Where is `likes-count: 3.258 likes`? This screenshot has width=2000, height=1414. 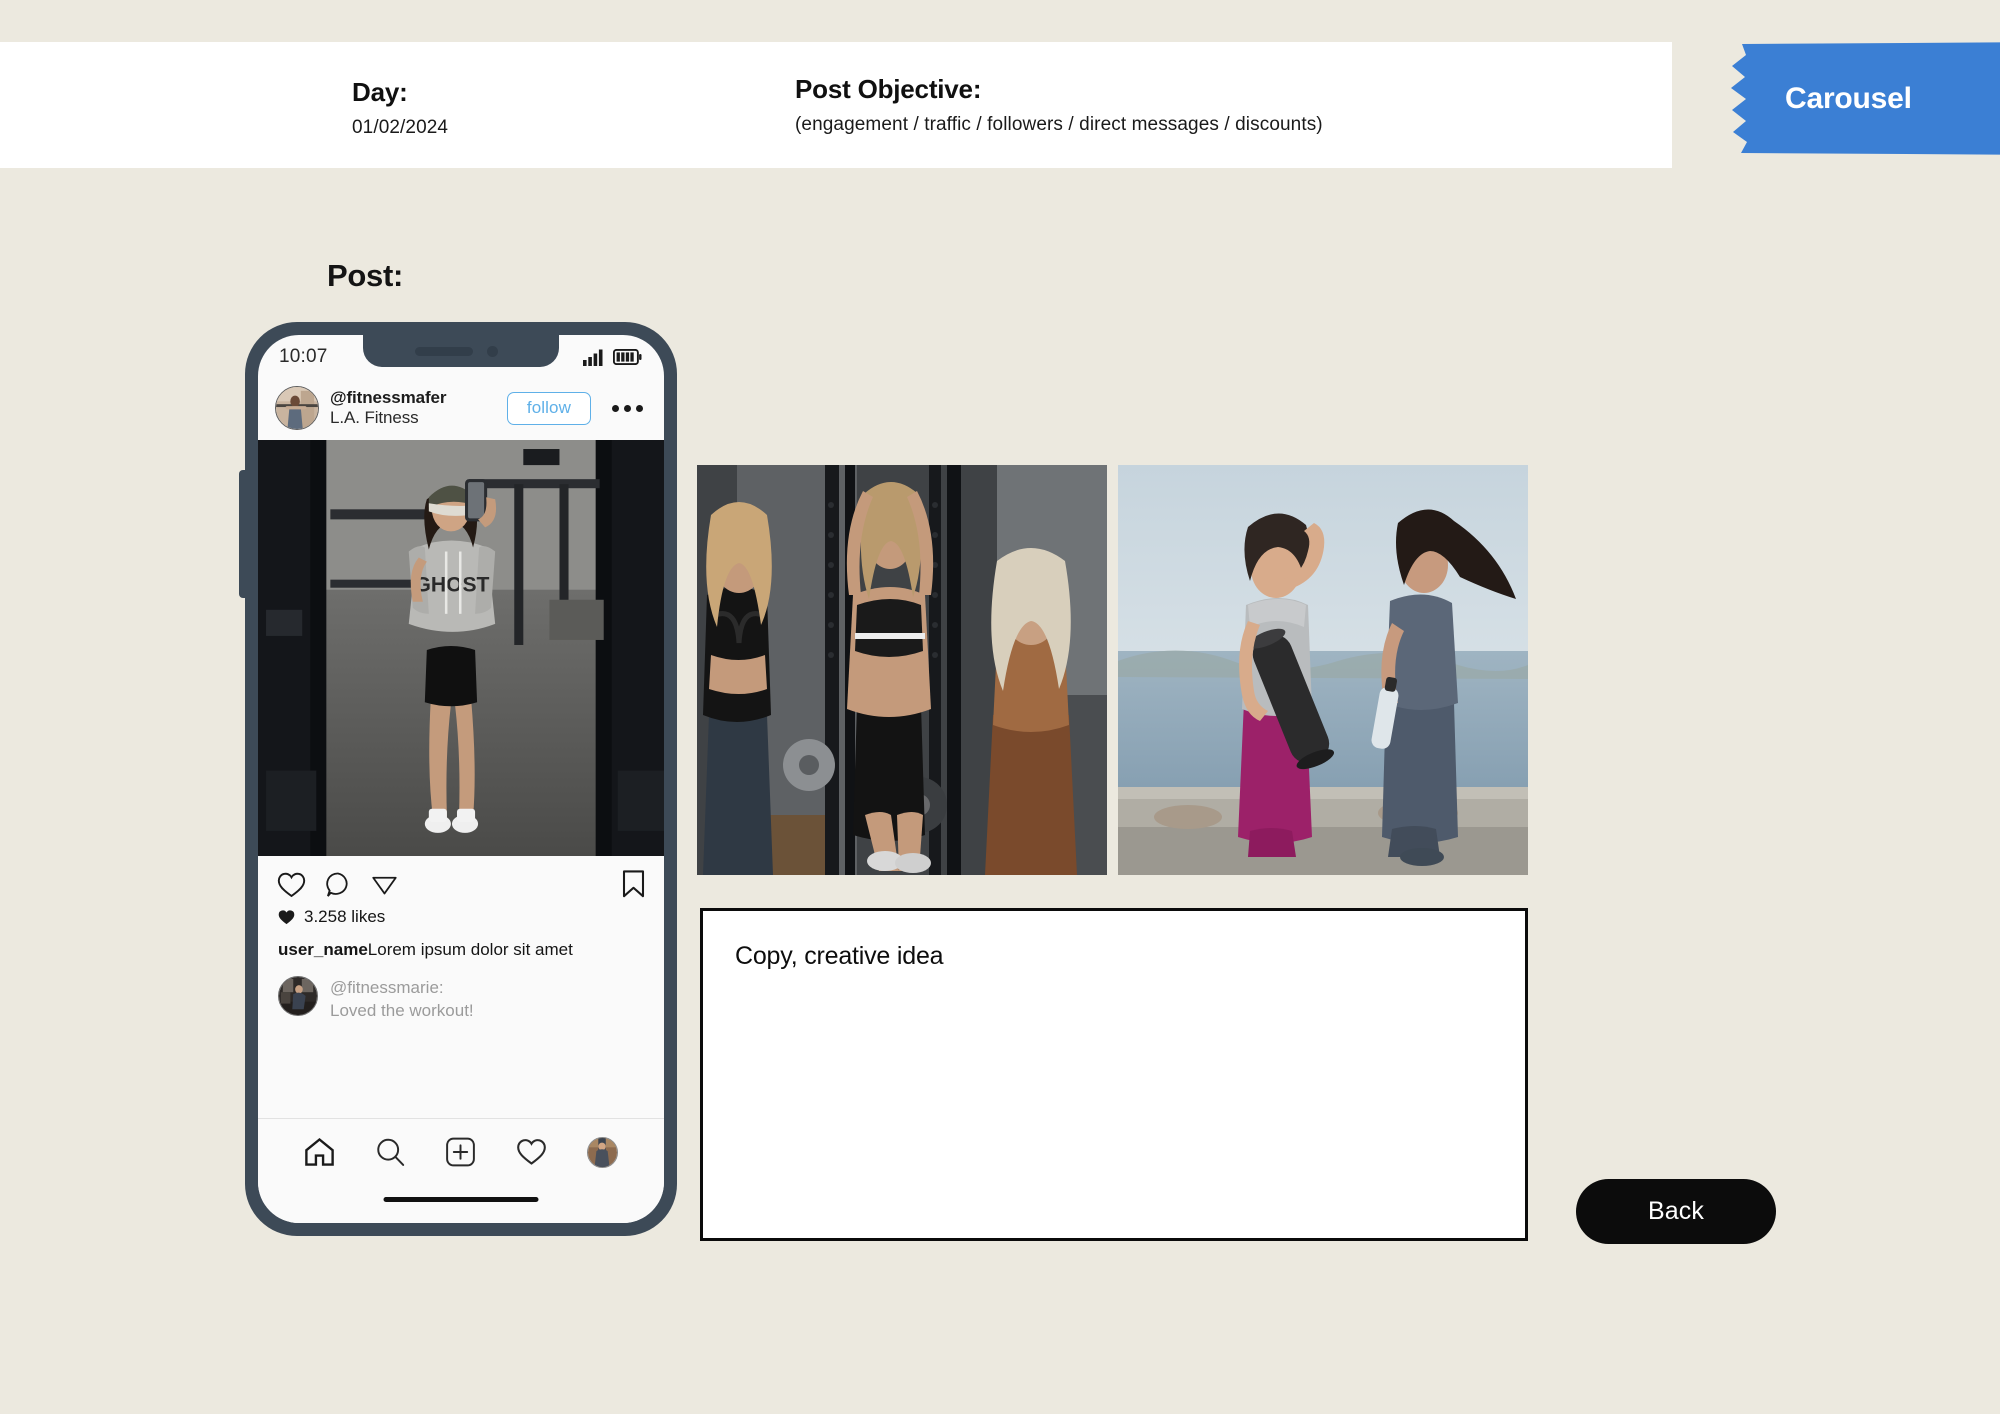 likes-count: 3.258 likes is located at coordinates (345, 916).